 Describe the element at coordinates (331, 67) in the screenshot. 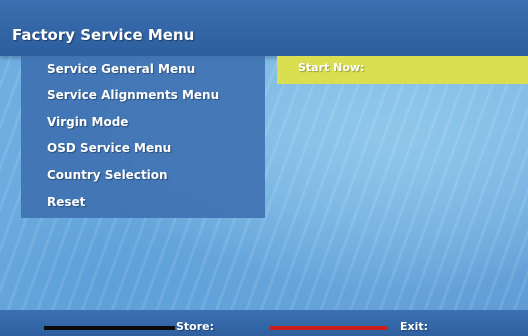

I see `start-now-label: Start Now:` at that location.